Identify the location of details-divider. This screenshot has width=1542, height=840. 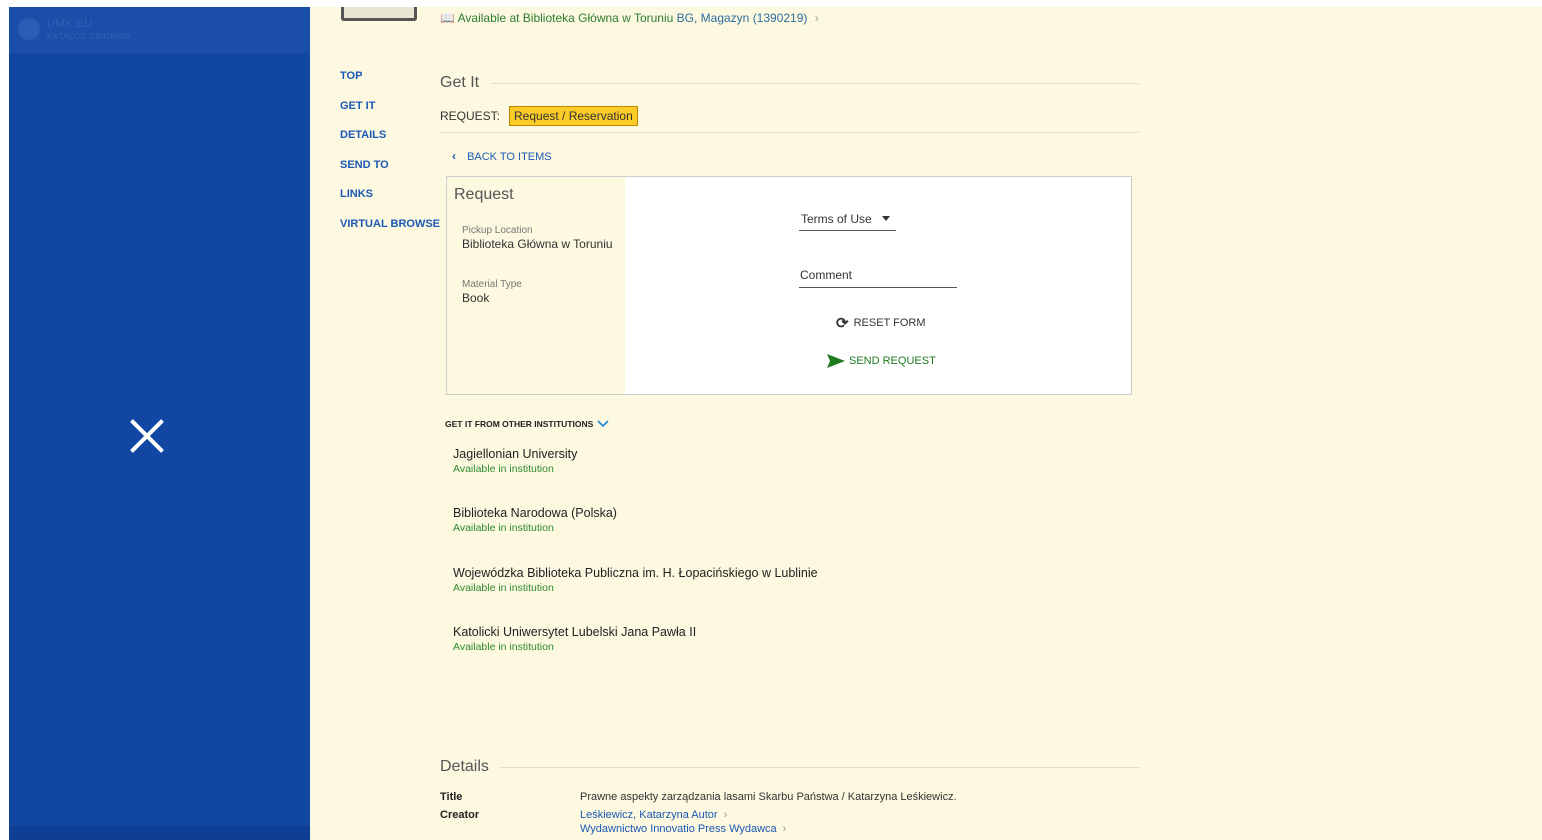
(819, 767).